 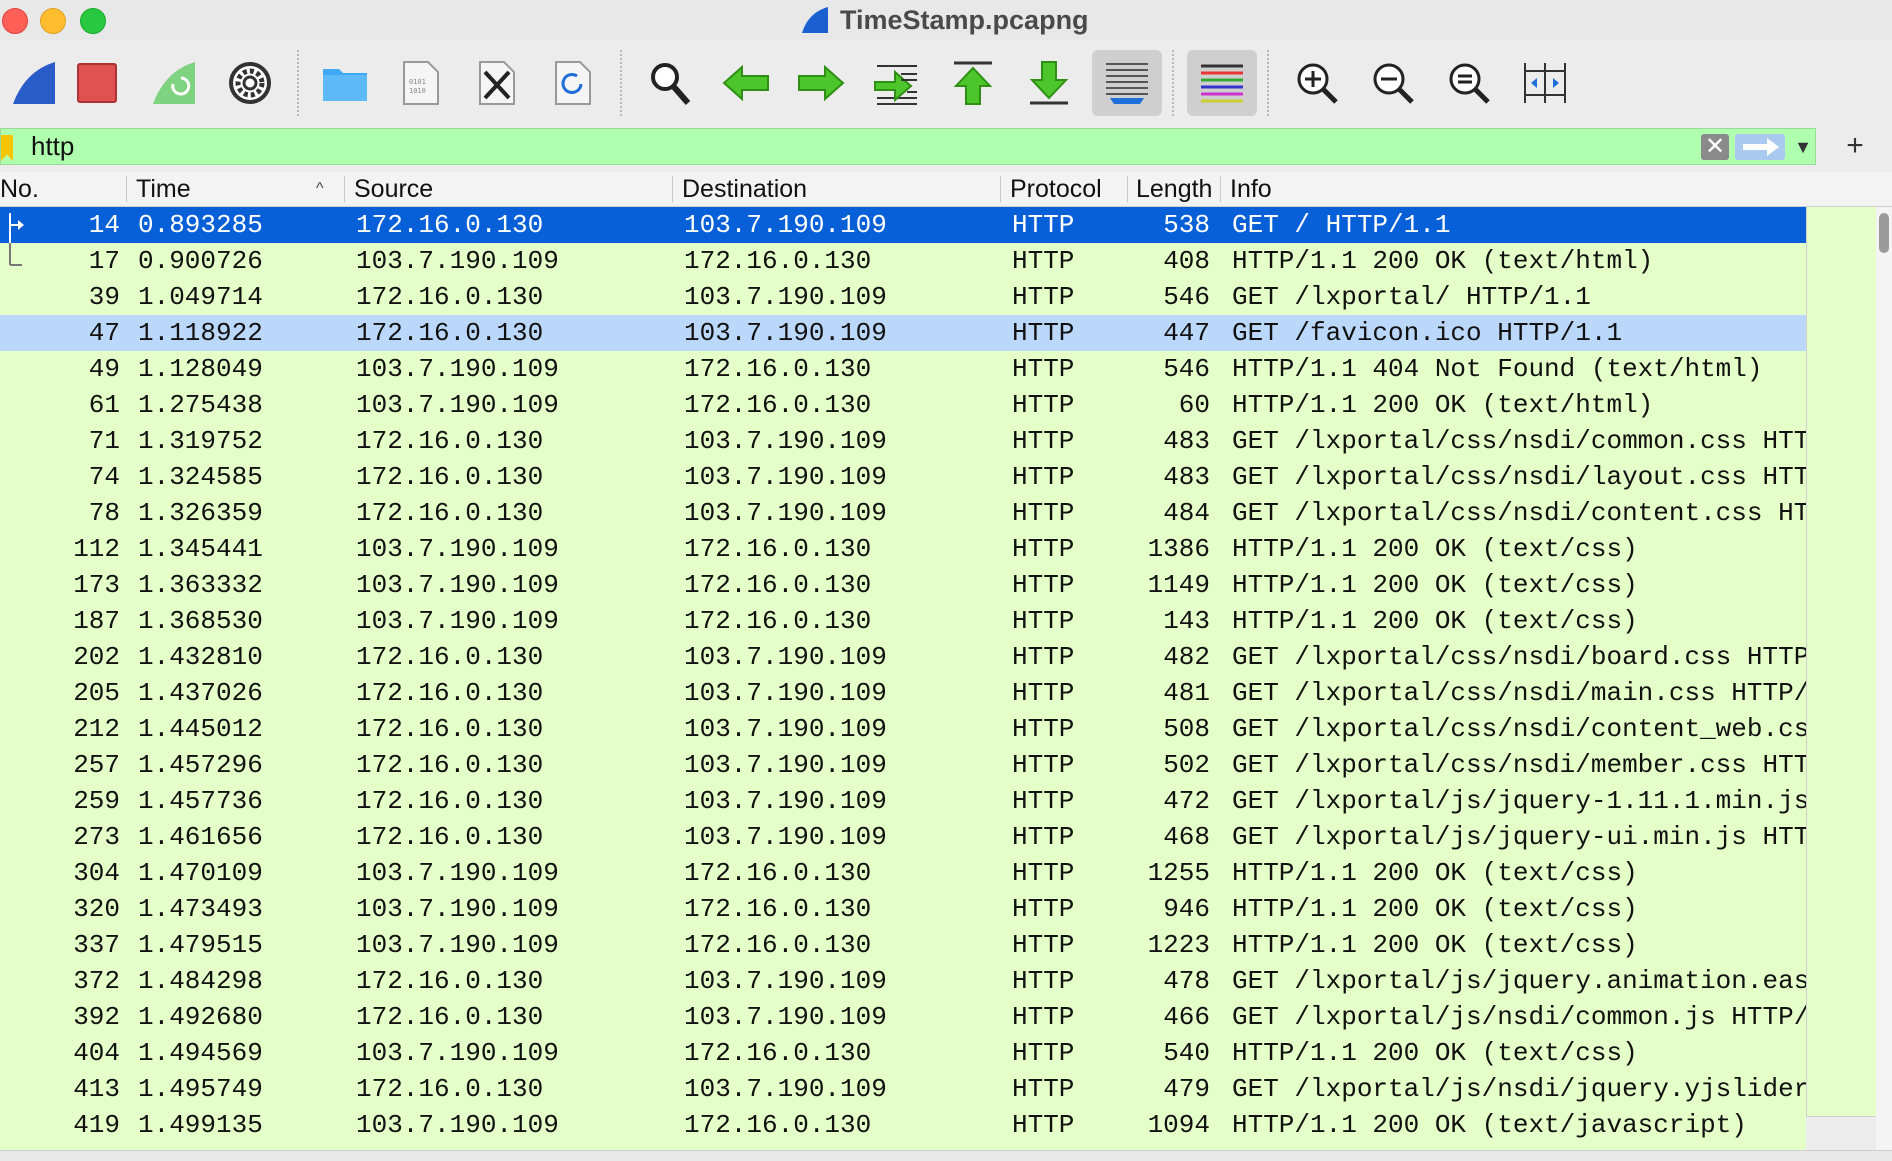 What do you see at coordinates (946, 1155) in the screenshot?
I see `pane-splitter` at bounding box center [946, 1155].